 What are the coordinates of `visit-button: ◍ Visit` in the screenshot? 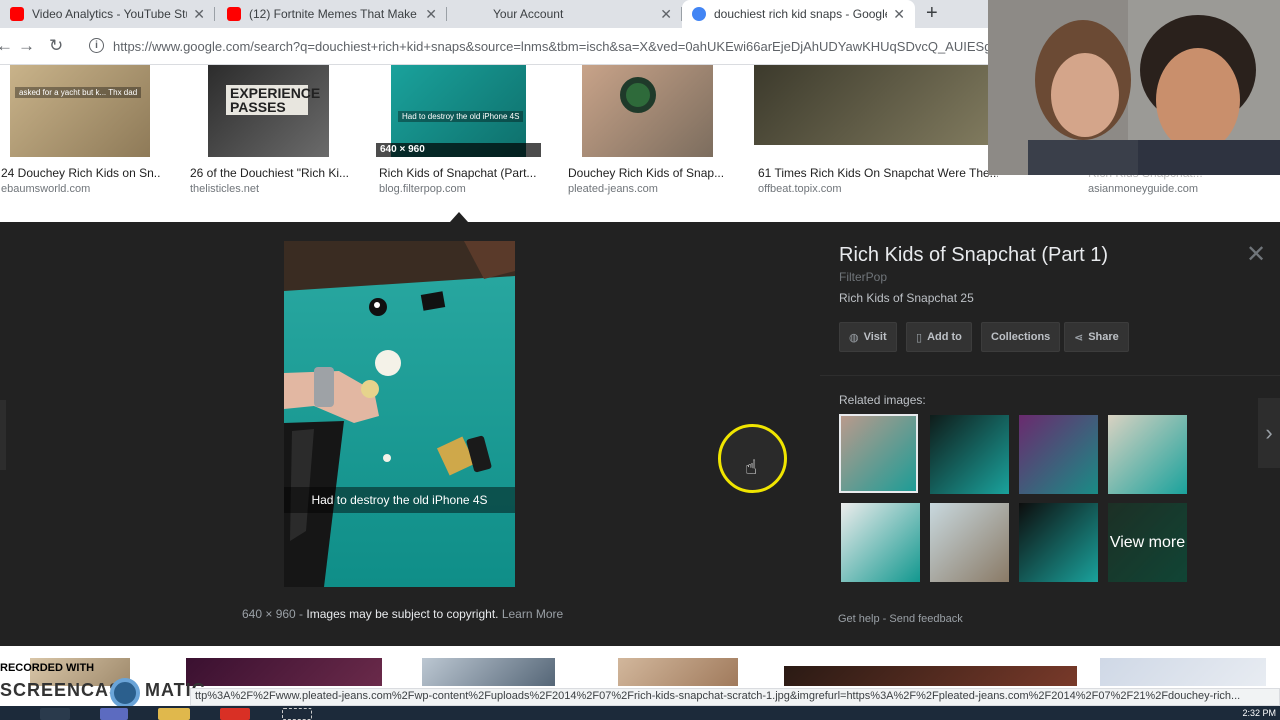 It's located at (868, 337).